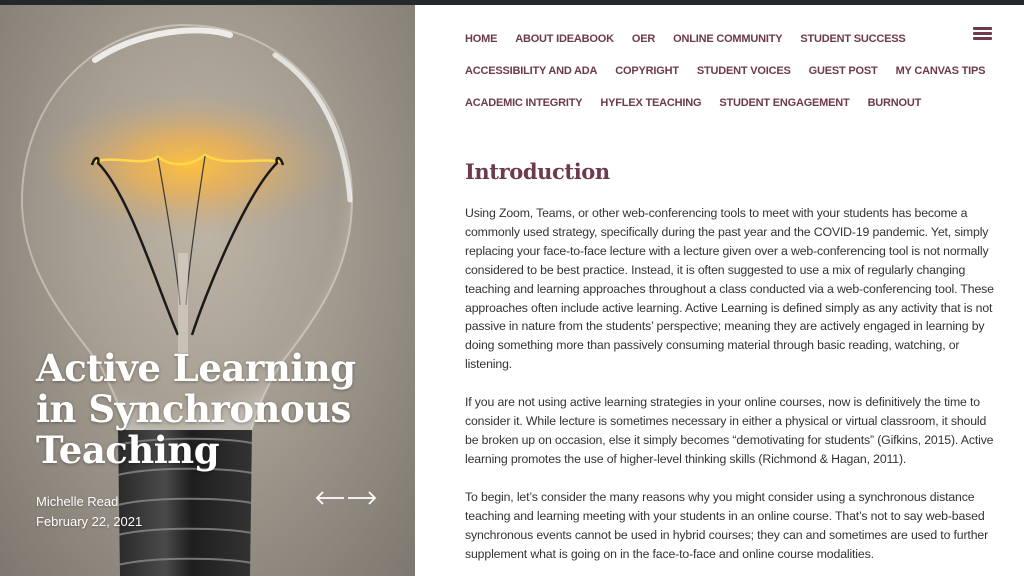 The image size is (1024, 582). What do you see at coordinates (196, 368) in the screenshot?
I see `post-title-line: Active Learning` at bounding box center [196, 368].